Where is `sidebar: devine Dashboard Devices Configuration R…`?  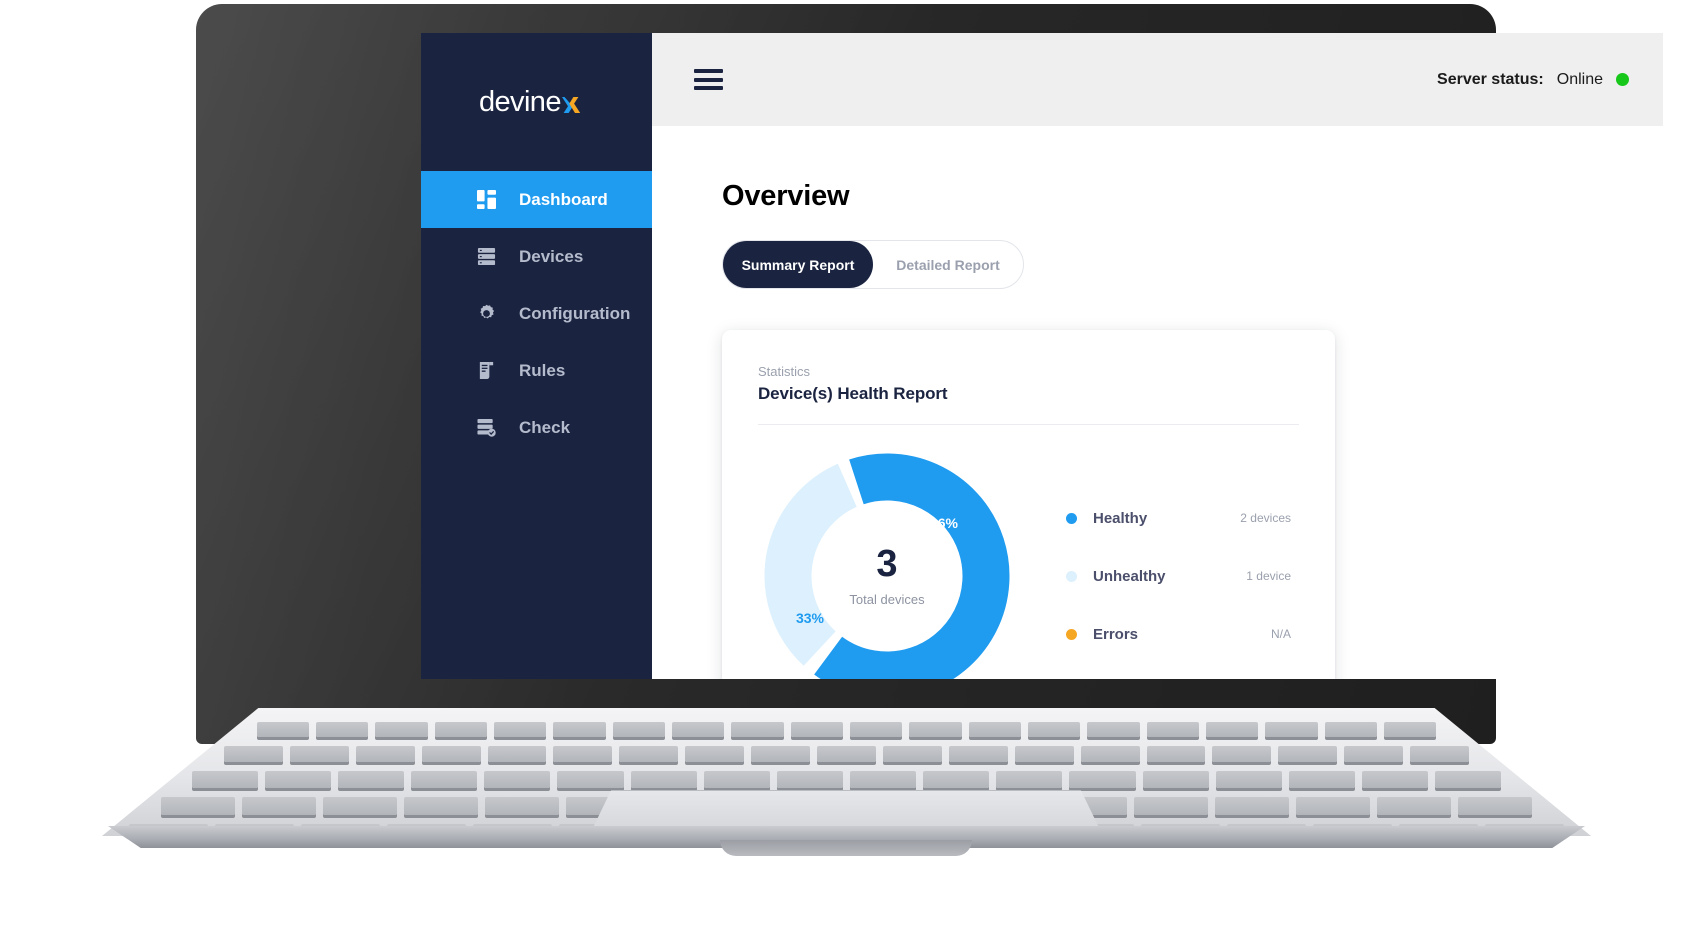 sidebar: devine Dashboard Devices Configuration R… is located at coordinates (536, 356).